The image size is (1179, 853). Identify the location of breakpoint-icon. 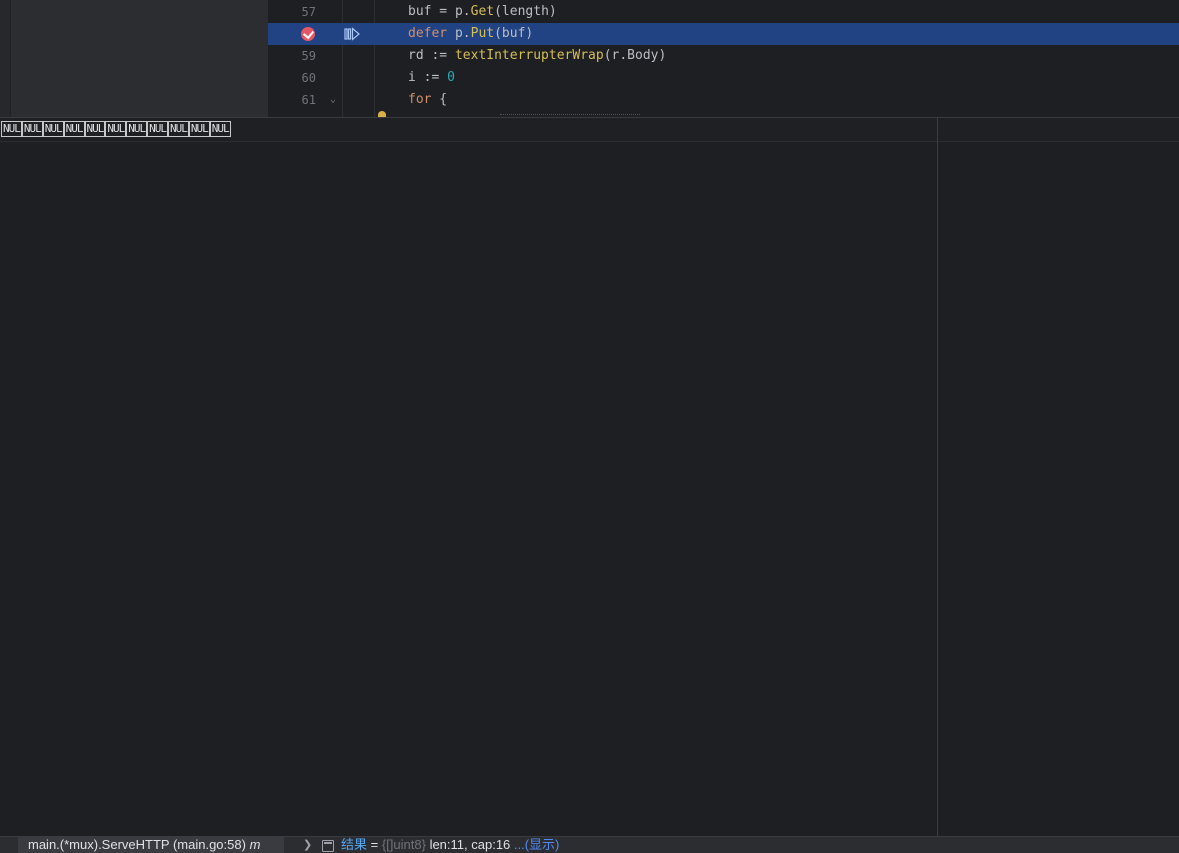
(308, 34).